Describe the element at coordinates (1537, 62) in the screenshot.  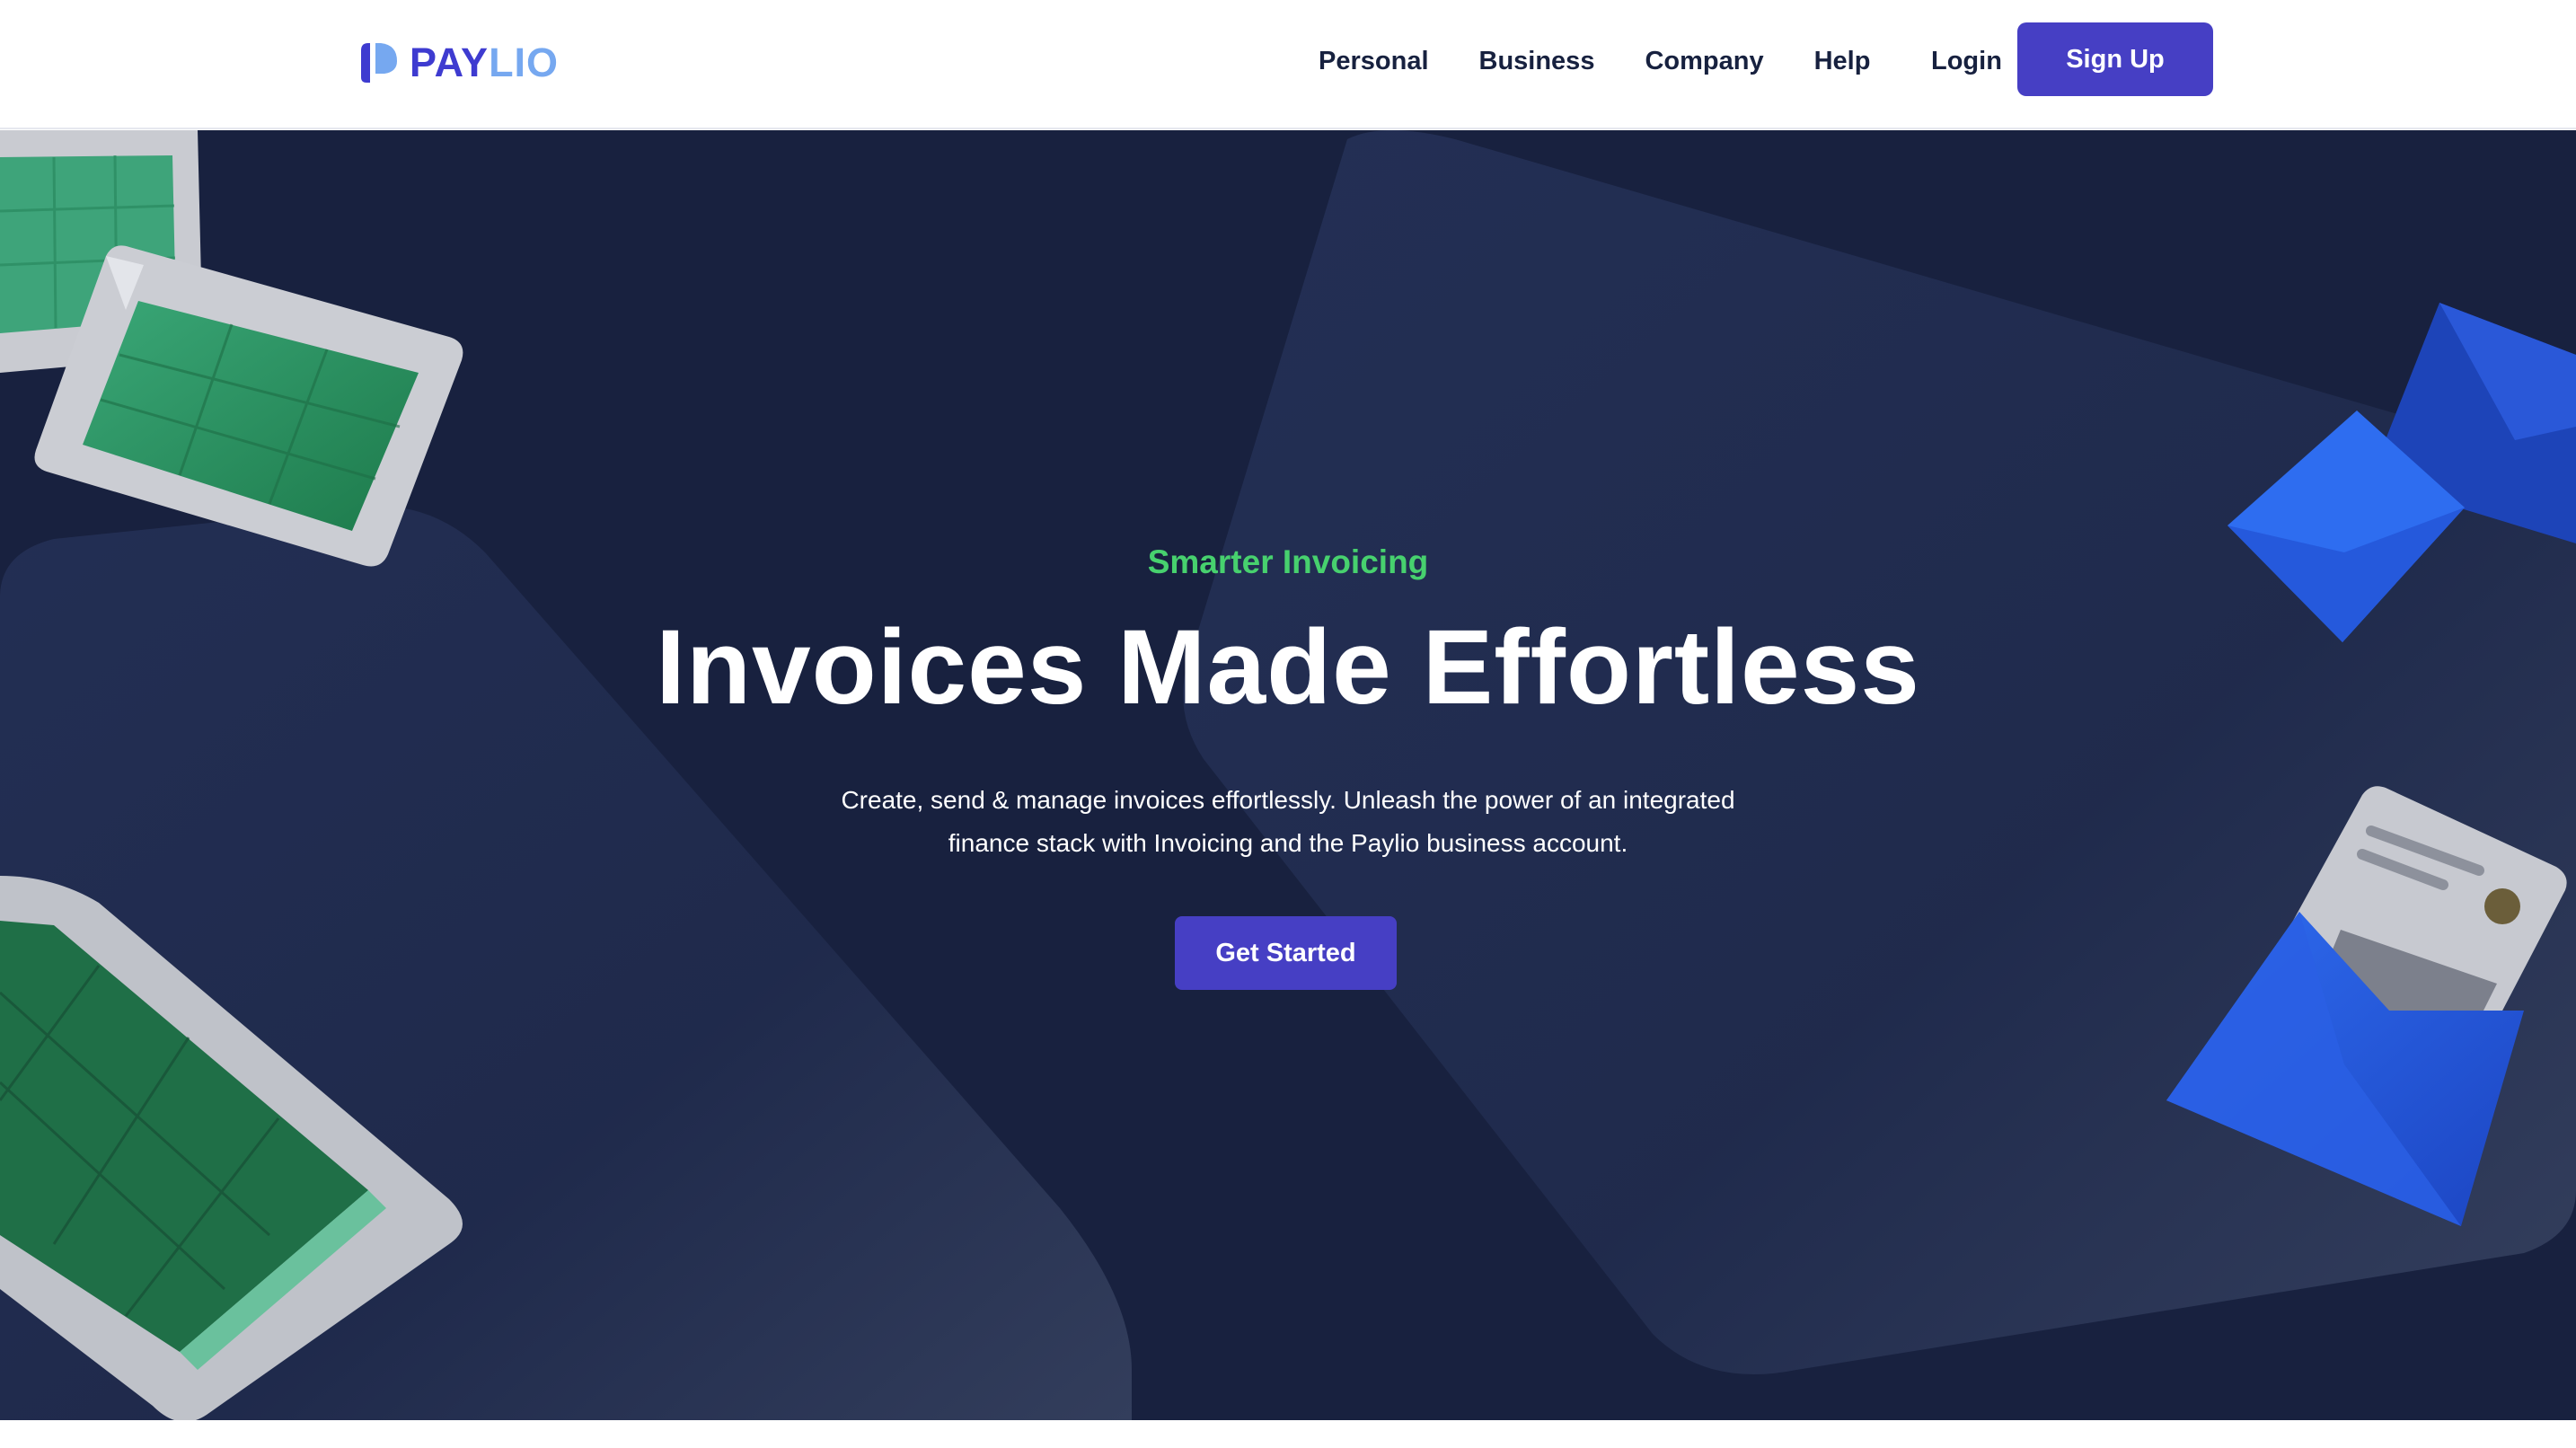
I see `nav-item-business: Business` at that location.